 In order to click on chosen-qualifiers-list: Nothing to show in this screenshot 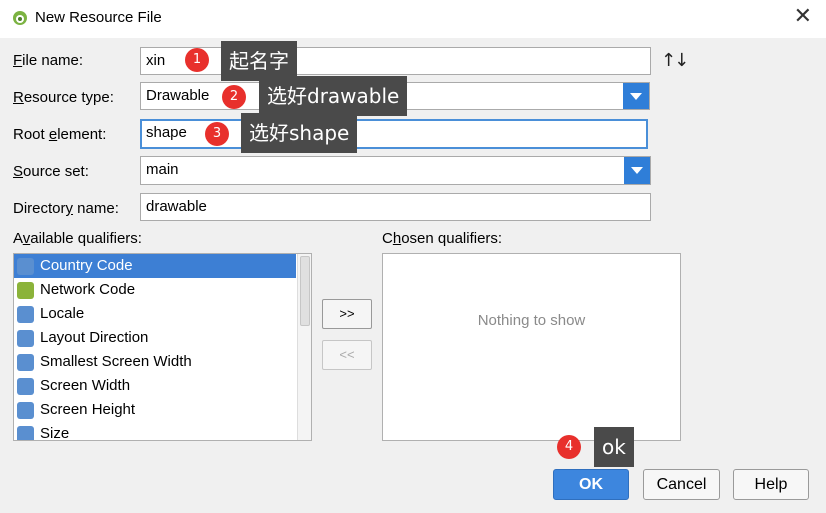, I will do `click(531, 347)`.